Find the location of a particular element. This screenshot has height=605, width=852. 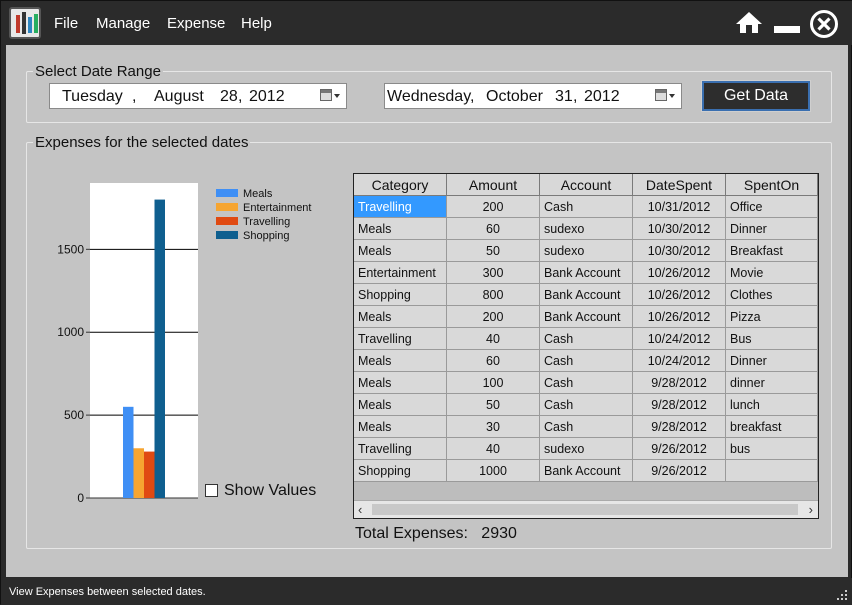

cell-datespent: 10/31/2012 is located at coordinates (679, 207).